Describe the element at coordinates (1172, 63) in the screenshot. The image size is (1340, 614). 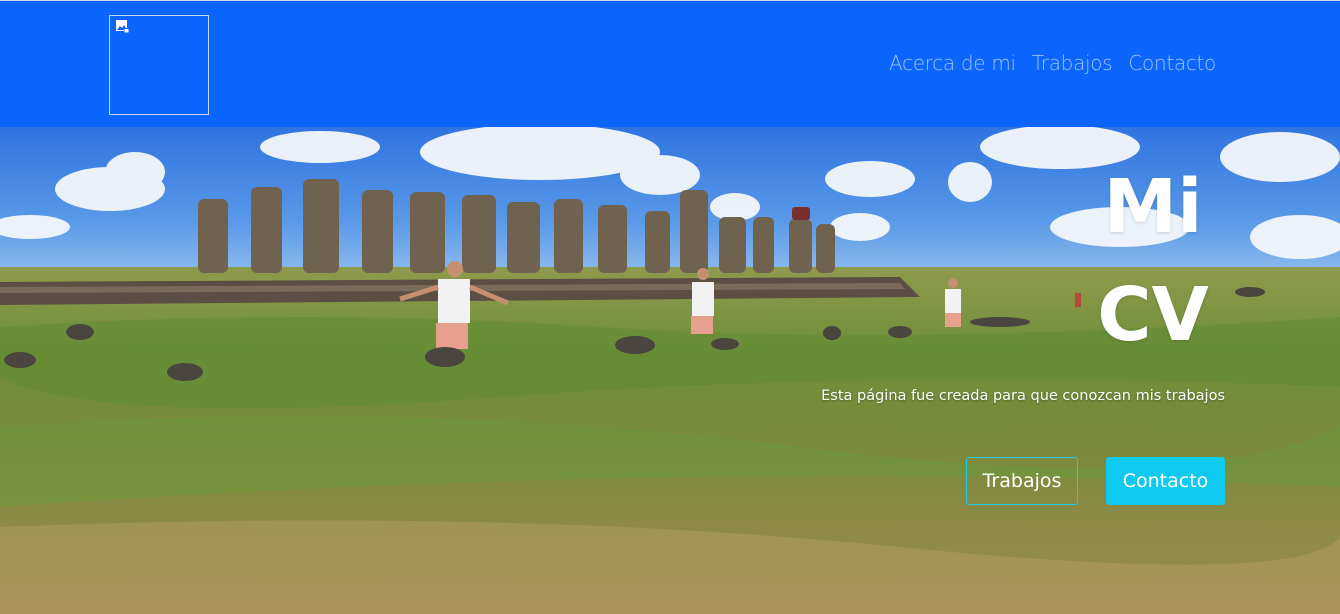
I see `nav-link-contacto: Contacto` at that location.